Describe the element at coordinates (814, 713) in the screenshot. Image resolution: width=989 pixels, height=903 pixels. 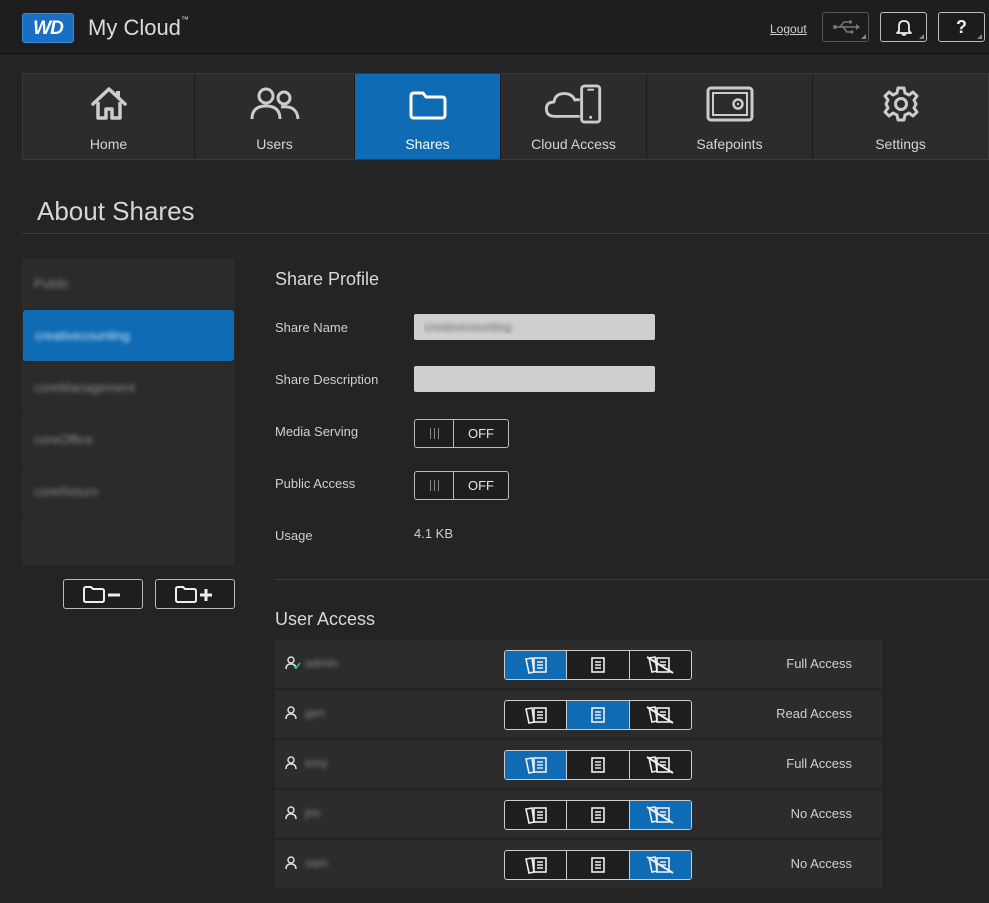
I see `access-level-label: Read Access` at that location.